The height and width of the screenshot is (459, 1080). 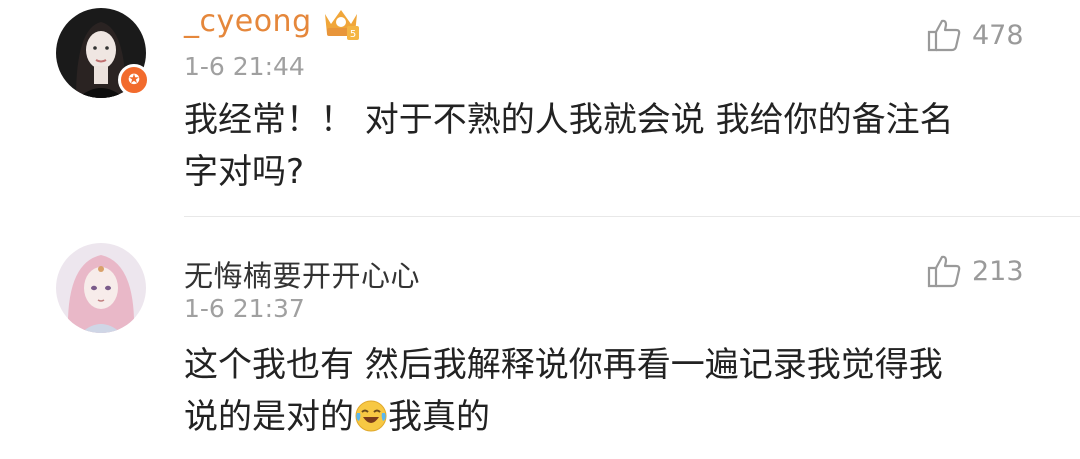 What do you see at coordinates (563, 365) in the screenshot?
I see `comment-line: 这个我也有 然后我解释说你再看一遍记录我觉得我` at bounding box center [563, 365].